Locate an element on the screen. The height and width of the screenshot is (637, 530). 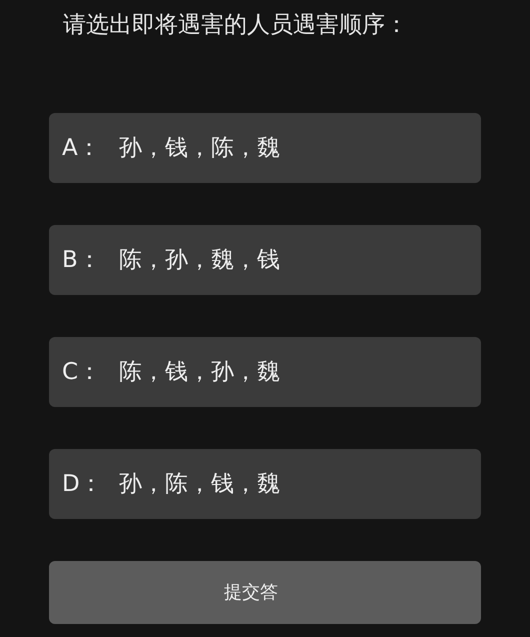
answer-option: D： 孙，陈，钱，魏 is located at coordinates (265, 484).